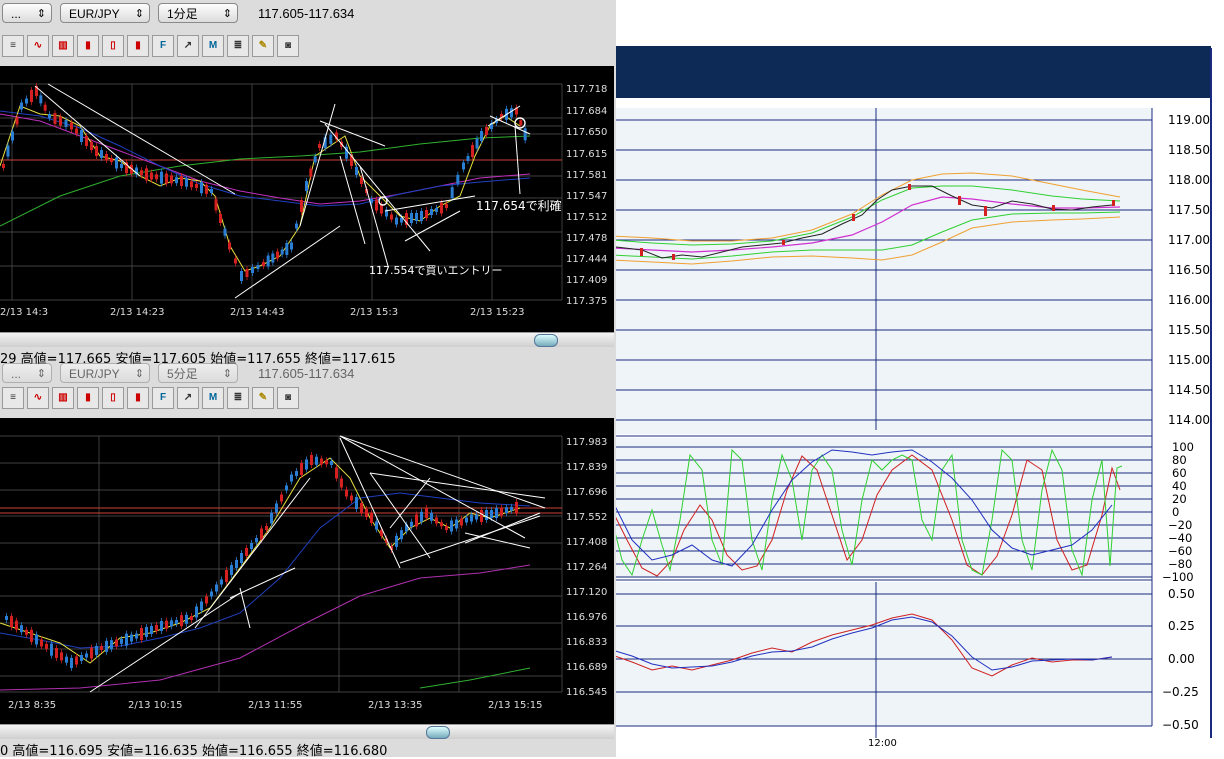 This screenshot has width=1224, height=759. What do you see at coordinates (587, 617) in the screenshot?
I see `y-tick: 116.976` at bounding box center [587, 617].